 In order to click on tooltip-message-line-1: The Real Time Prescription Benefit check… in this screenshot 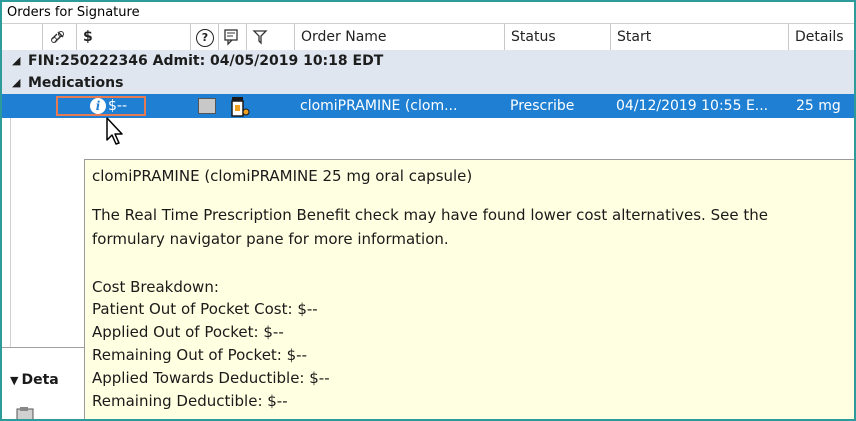, I will do `click(430, 215)`.